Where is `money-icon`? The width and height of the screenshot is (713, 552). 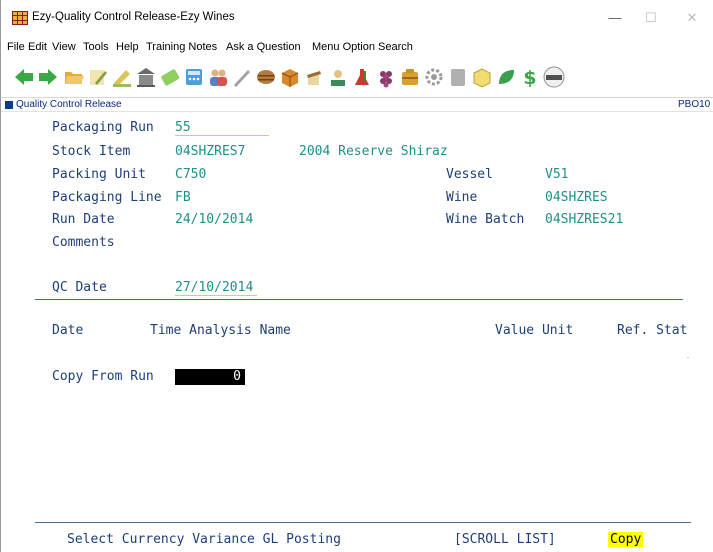 money-icon is located at coordinates (170, 77).